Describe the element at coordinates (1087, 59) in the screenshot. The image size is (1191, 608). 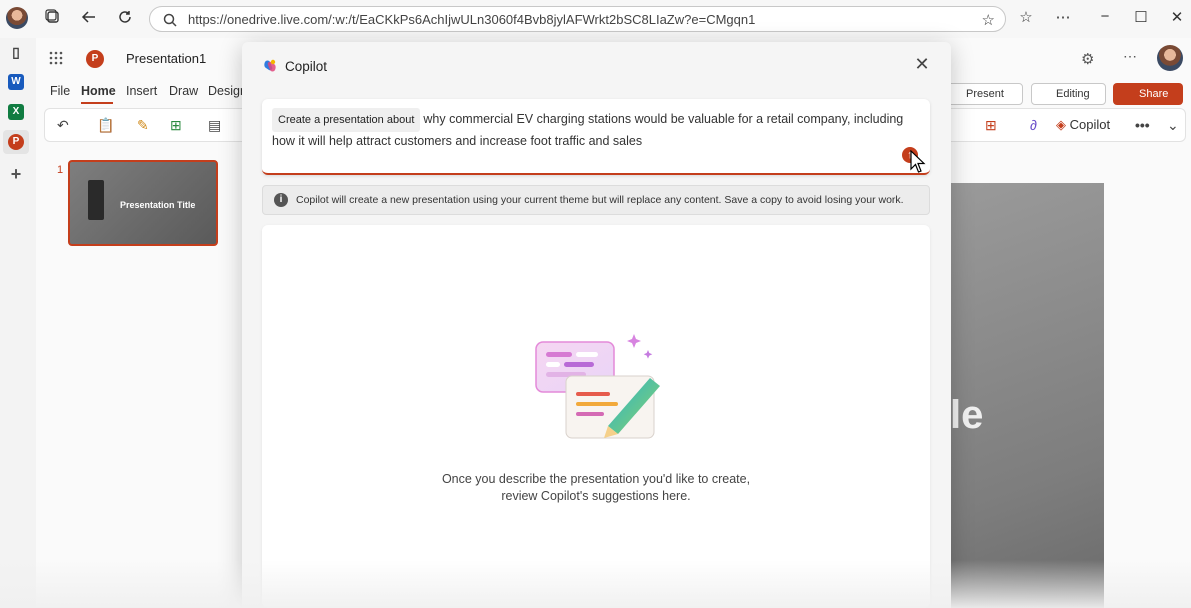
I see `settings-gear-icon: ⚙` at that location.